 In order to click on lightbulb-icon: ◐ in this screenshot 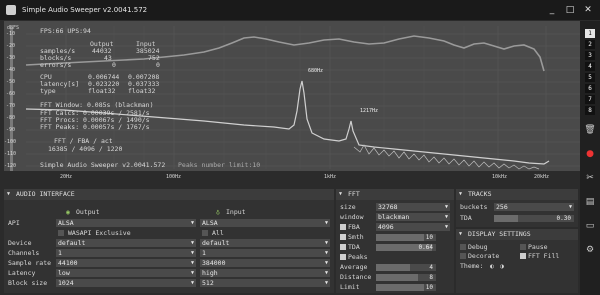, I will do `click(492, 266)`.